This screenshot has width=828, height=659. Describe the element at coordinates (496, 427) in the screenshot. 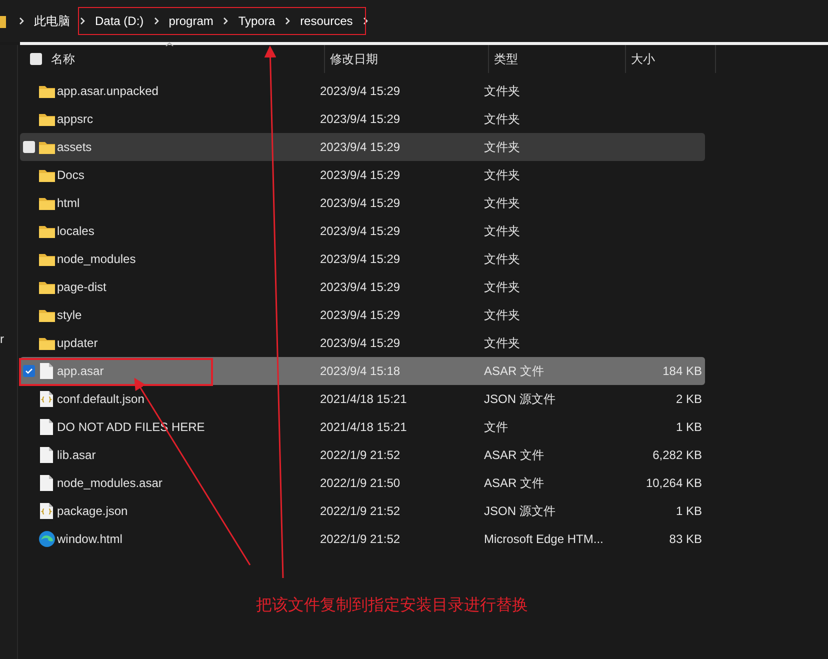

I see `file-type: 文件` at that location.